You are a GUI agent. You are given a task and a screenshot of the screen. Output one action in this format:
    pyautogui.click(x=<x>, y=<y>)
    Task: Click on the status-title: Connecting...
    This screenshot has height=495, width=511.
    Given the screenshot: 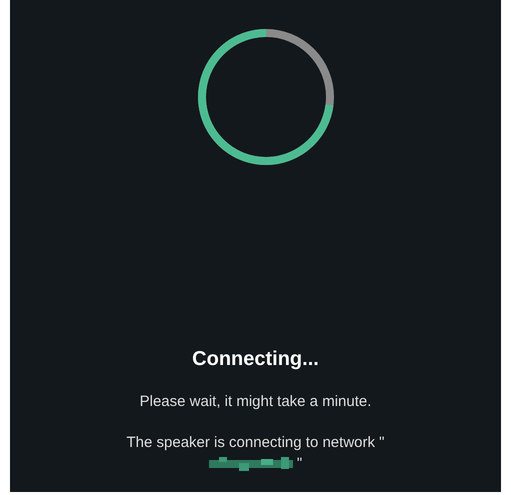 What is the action you would take?
    pyautogui.click(x=255, y=359)
    